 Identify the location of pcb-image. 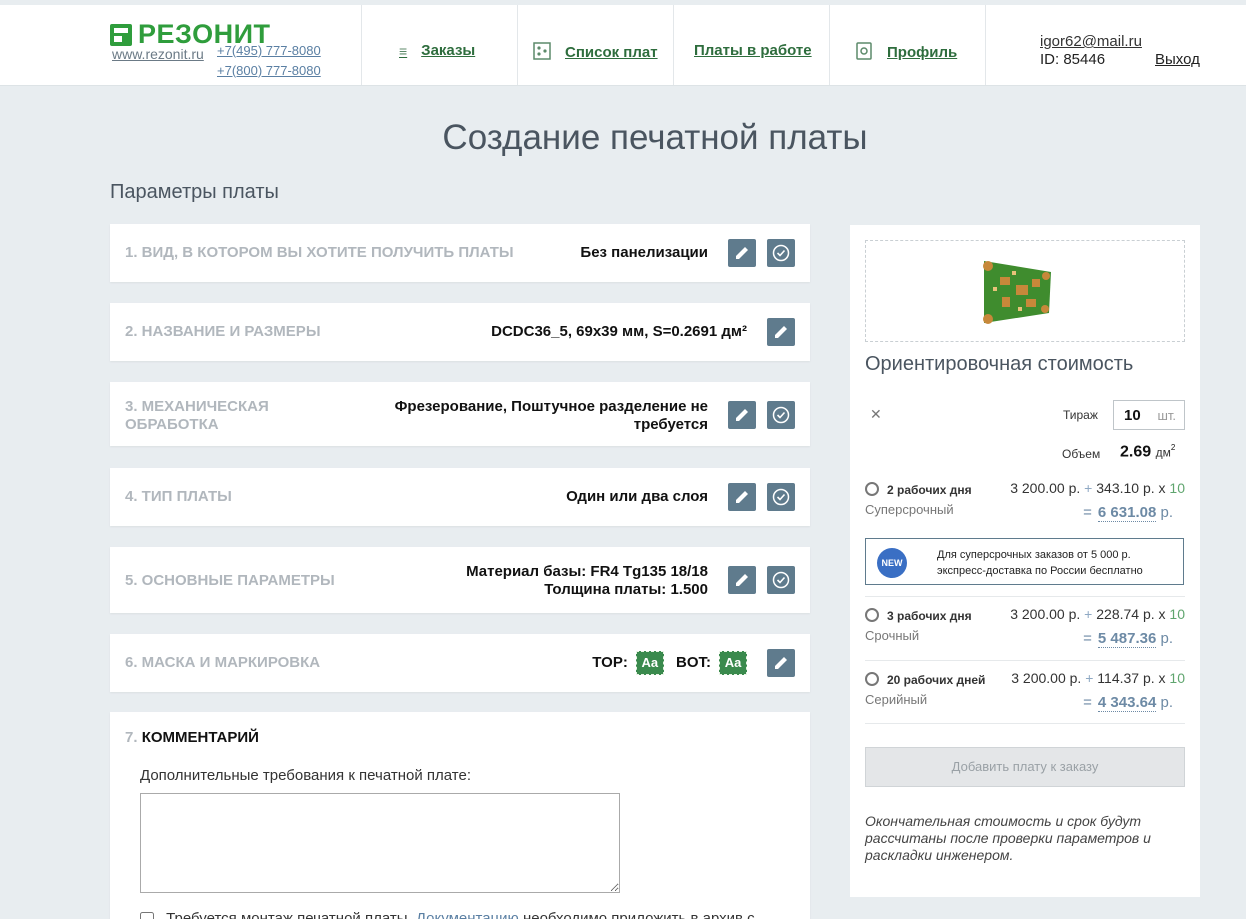
(1017, 292).